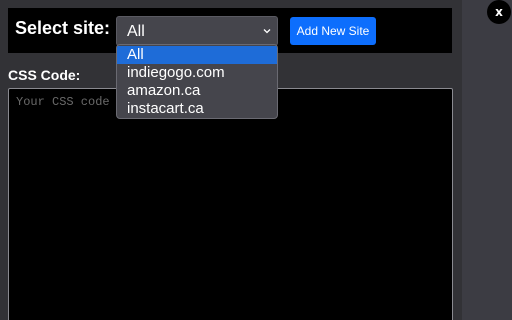 This screenshot has width=512, height=320. What do you see at coordinates (267, 31) in the screenshot?
I see `chevron-down-icon` at bounding box center [267, 31].